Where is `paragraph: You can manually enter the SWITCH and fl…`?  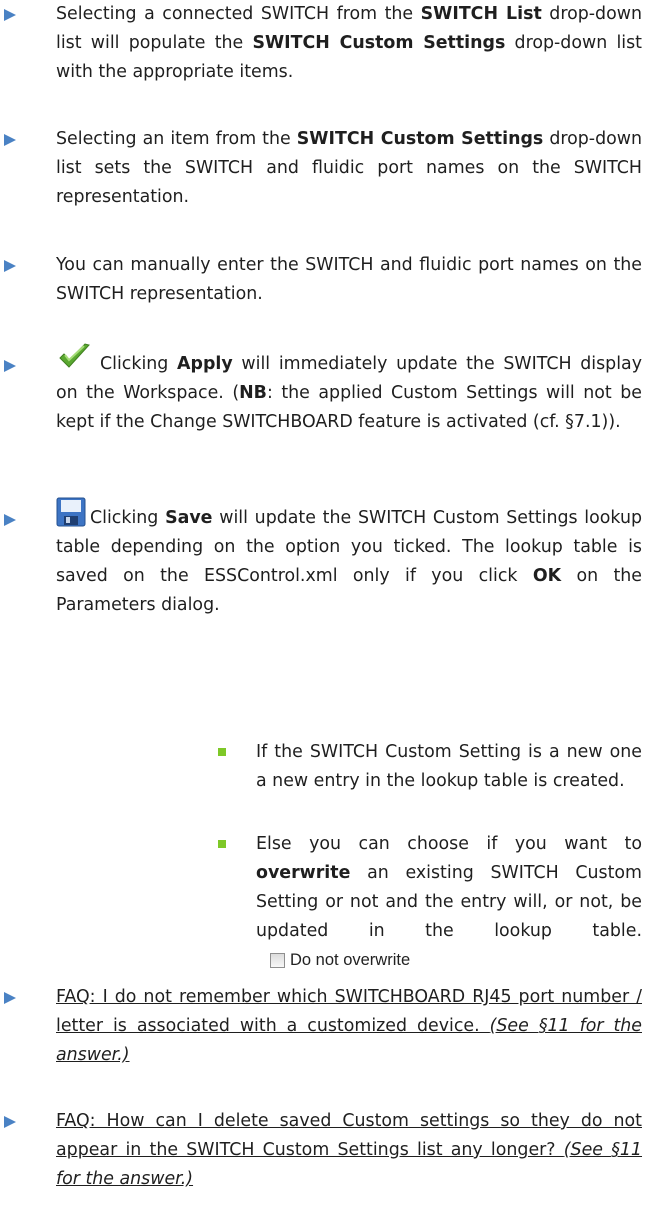
paragraph: You can manually enter the SWITCH and fl… is located at coordinates (349, 279).